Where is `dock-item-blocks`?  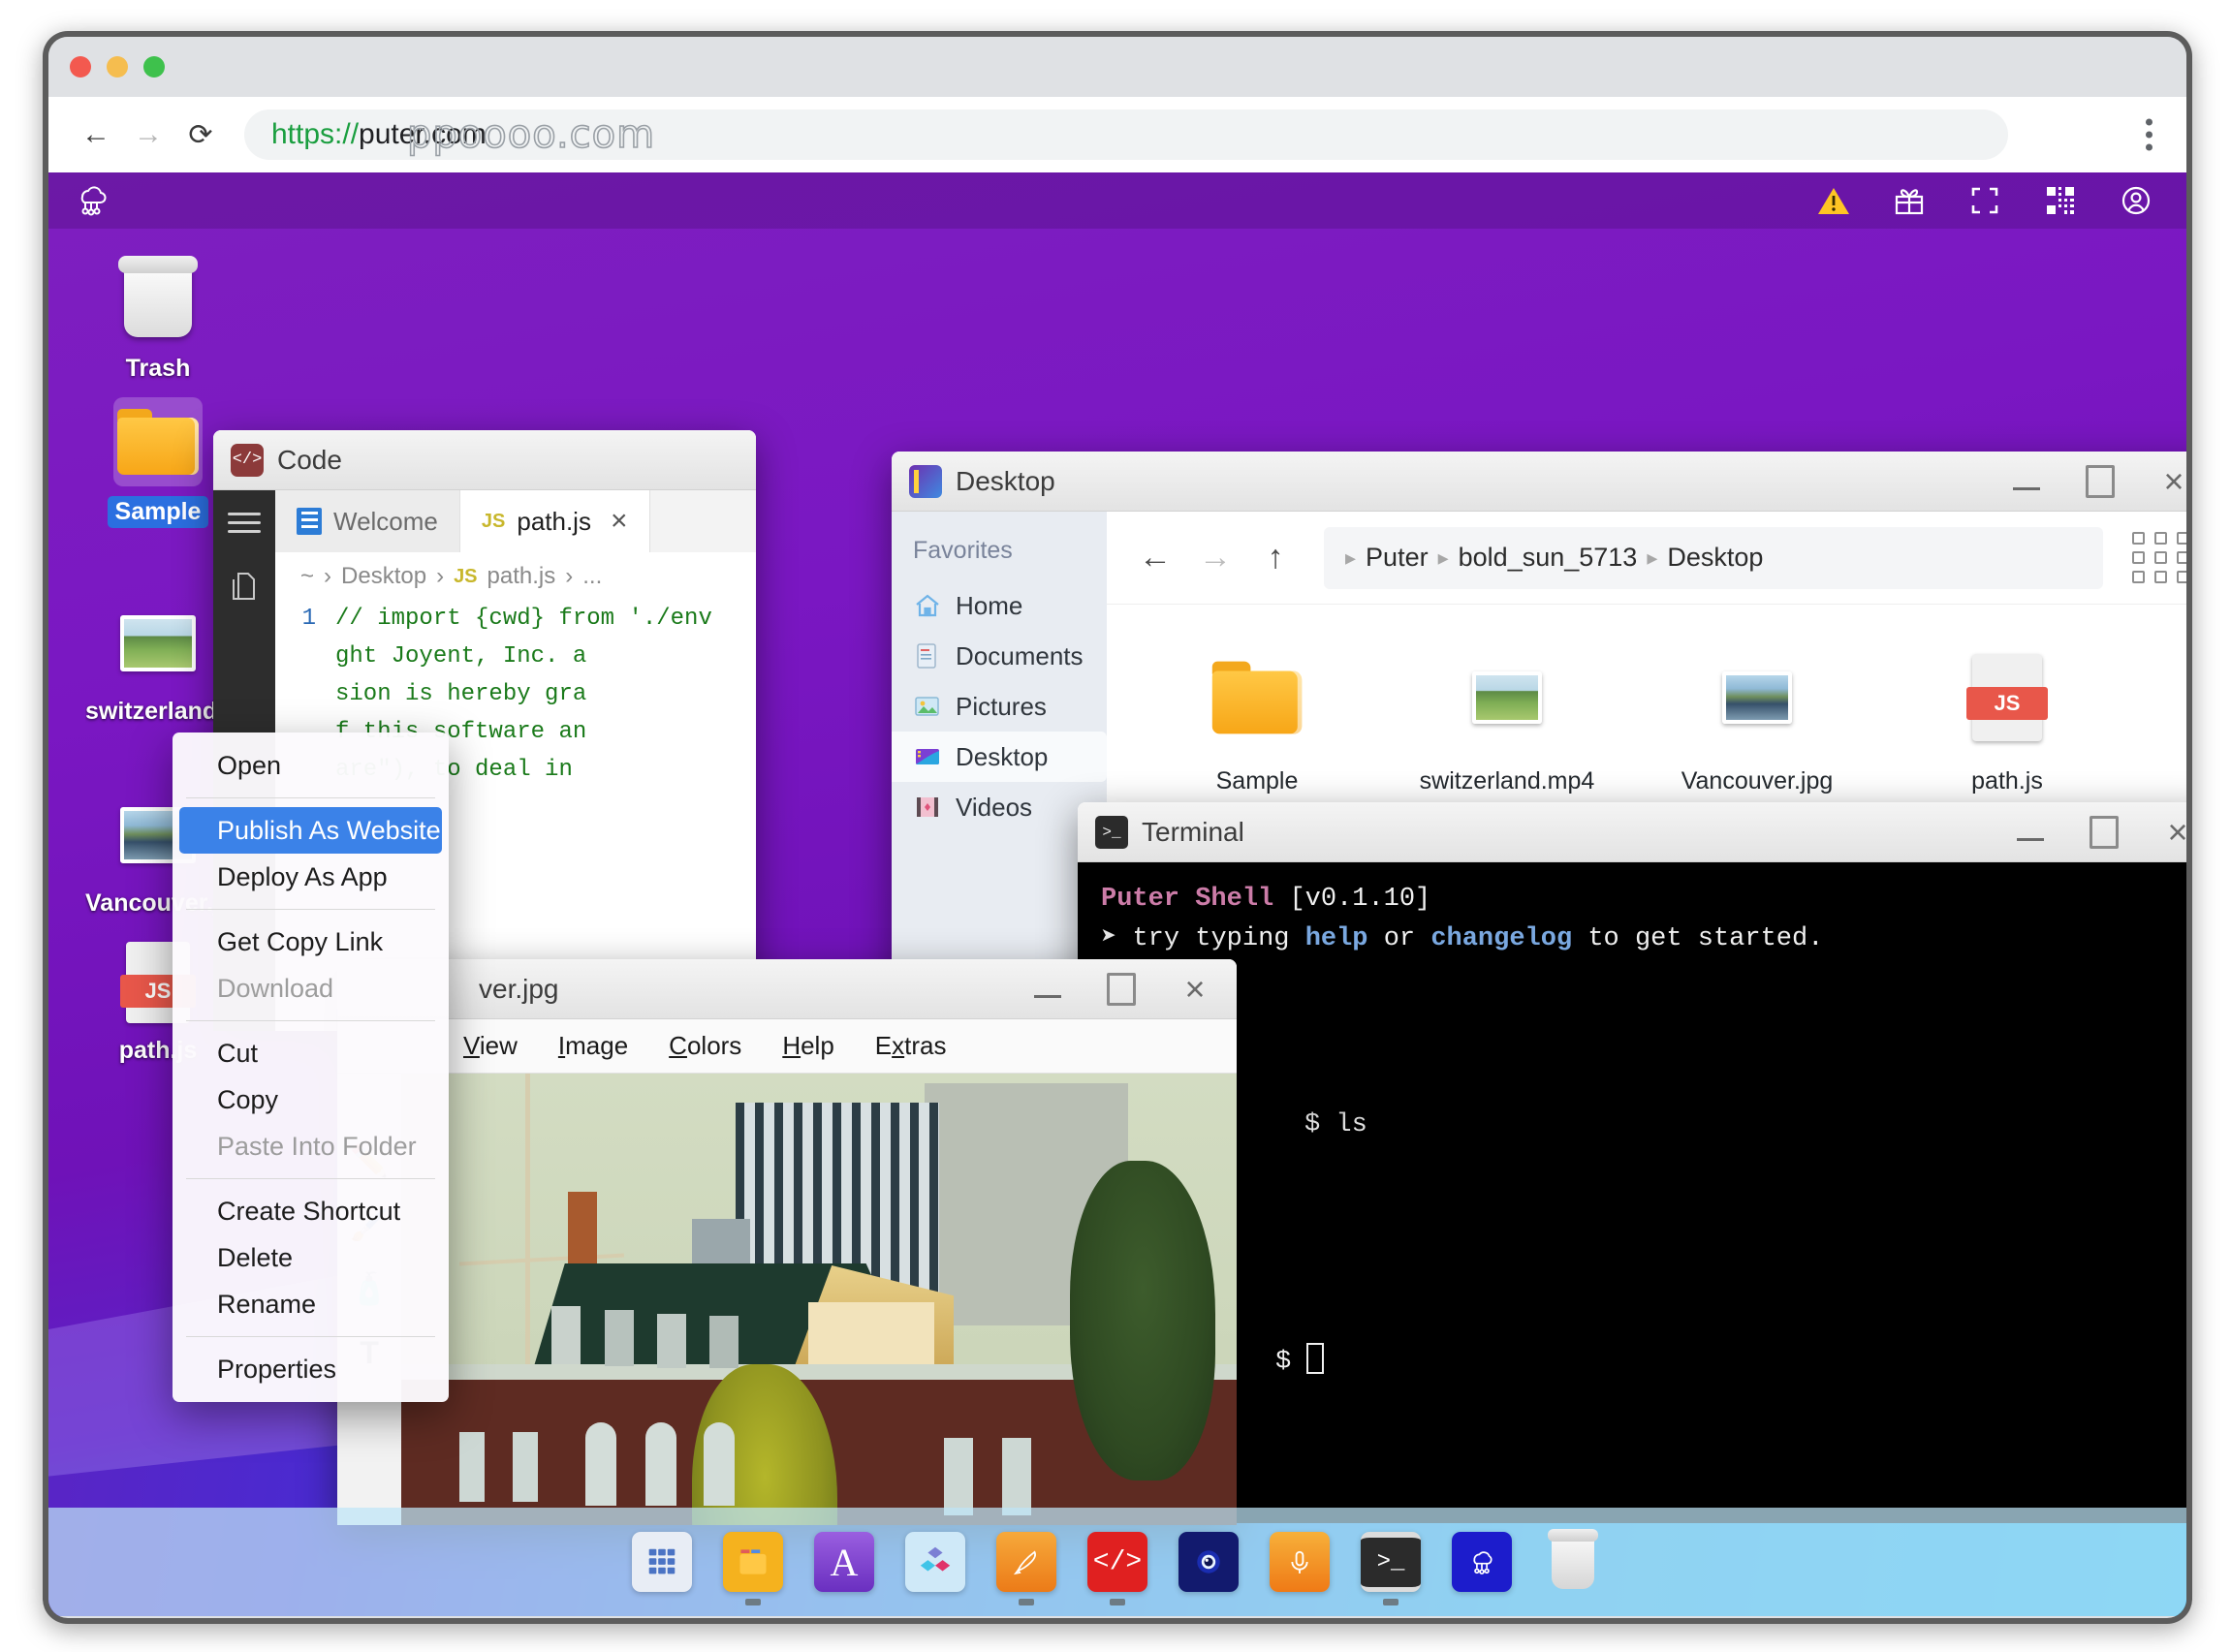 dock-item-blocks is located at coordinates (935, 1562).